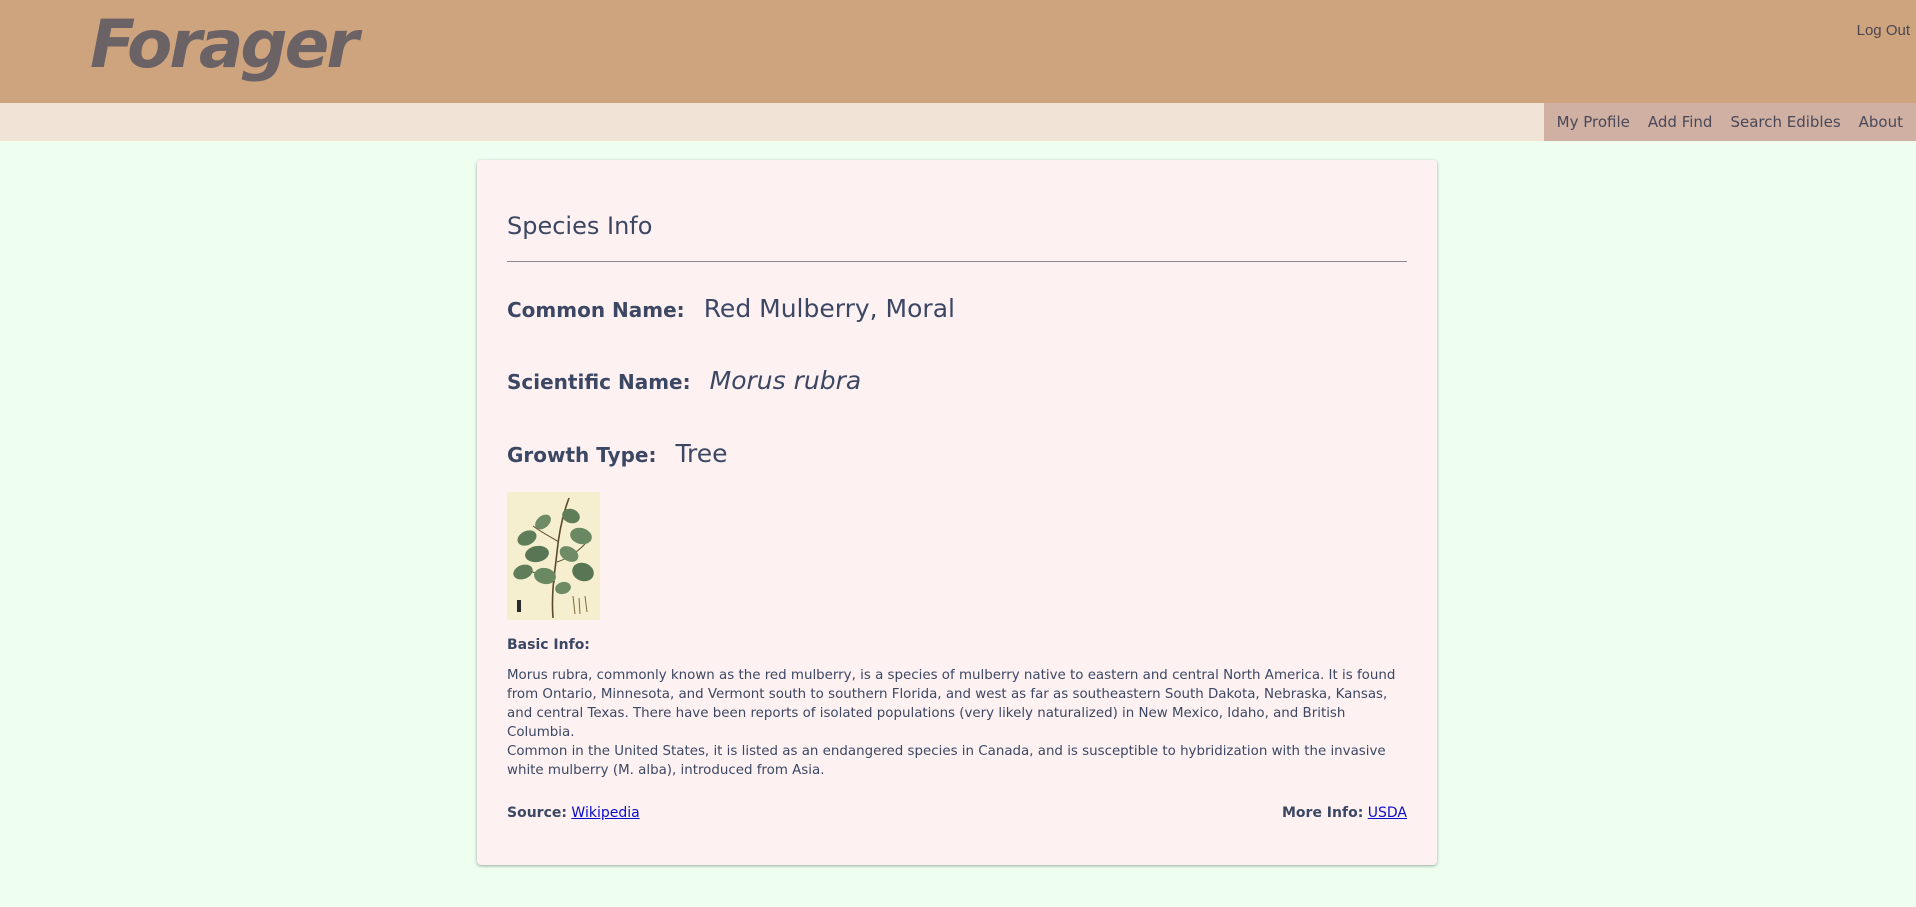 Image resolution: width=1916 pixels, height=907 pixels. Describe the element at coordinates (1680, 122) in the screenshot. I see `nav-add-find: Add Find` at that location.